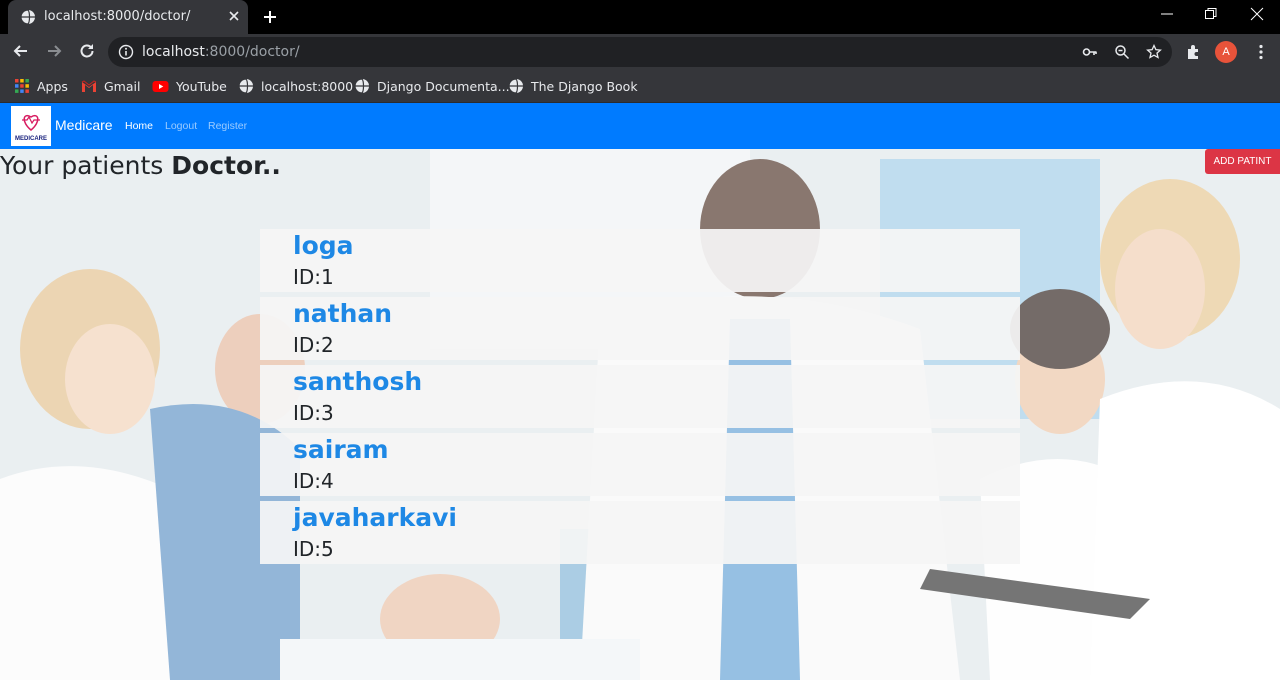 The image size is (1280, 680). I want to click on url-text: localhost:8000/doctor/, so click(221, 52).